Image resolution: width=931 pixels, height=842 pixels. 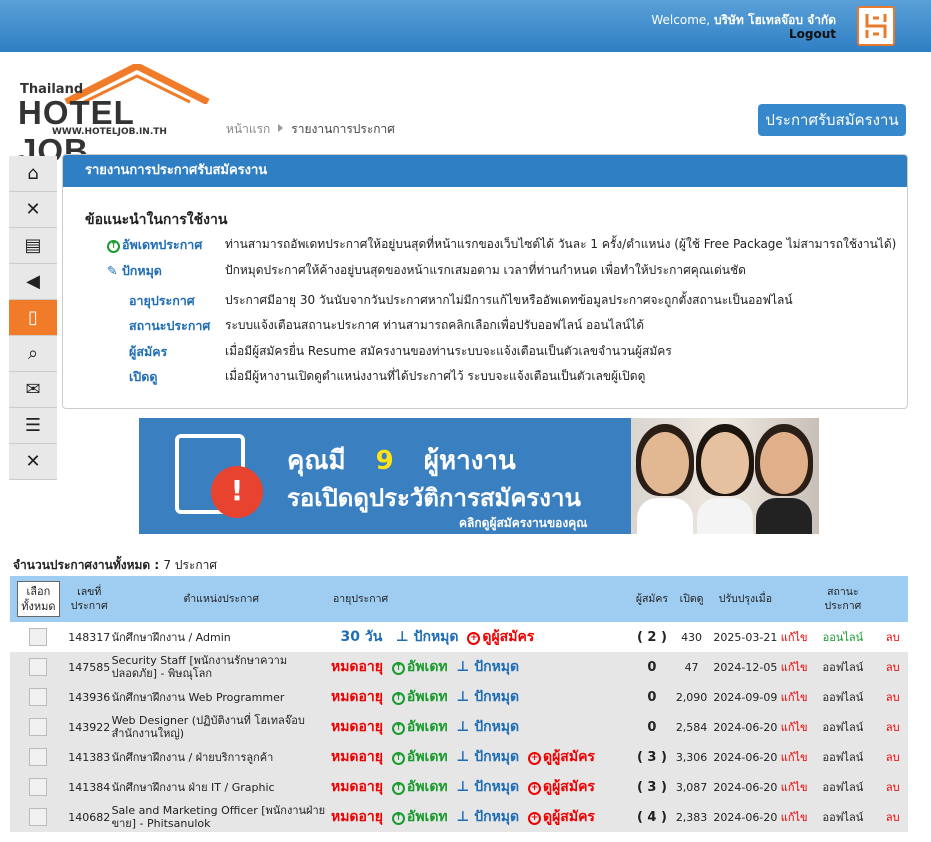 What do you see at coordinates (745, 637) in the screenshot?
I see `row-updated: 2025-03-21` at bounding box center [745, 637].